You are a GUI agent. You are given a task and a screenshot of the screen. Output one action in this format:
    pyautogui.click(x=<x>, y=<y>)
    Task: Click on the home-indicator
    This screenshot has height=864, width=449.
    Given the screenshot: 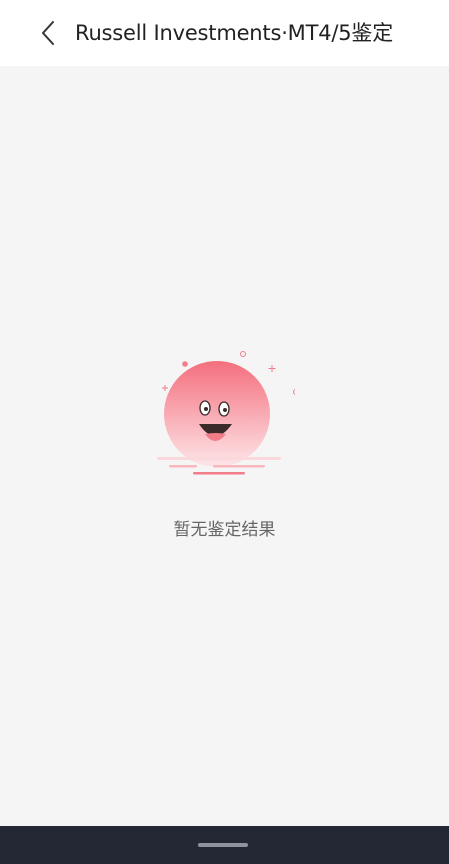 What is the action you would take?
    pyautogui.click(x=223, y=845)
    